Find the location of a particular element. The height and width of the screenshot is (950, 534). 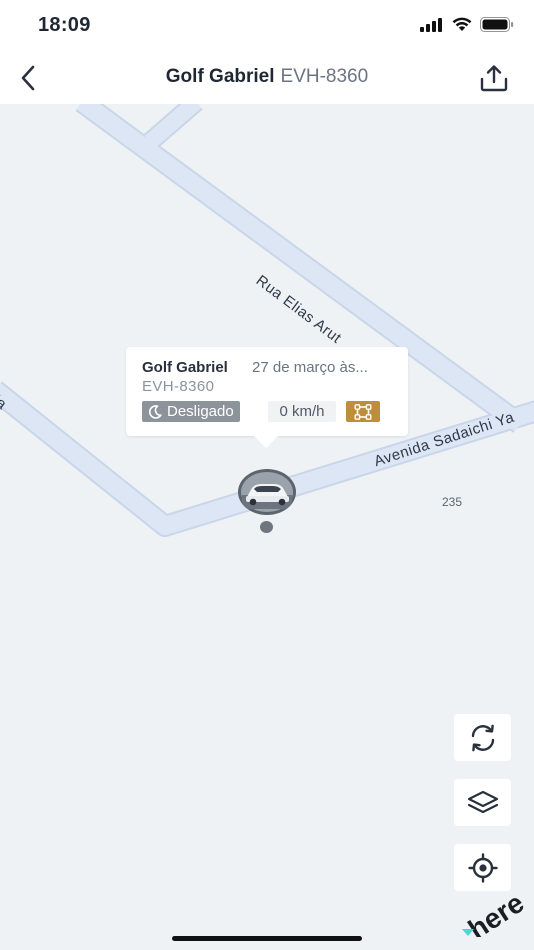

vehicle-title: Golf Gabriel is located at coordinates (220, 76).